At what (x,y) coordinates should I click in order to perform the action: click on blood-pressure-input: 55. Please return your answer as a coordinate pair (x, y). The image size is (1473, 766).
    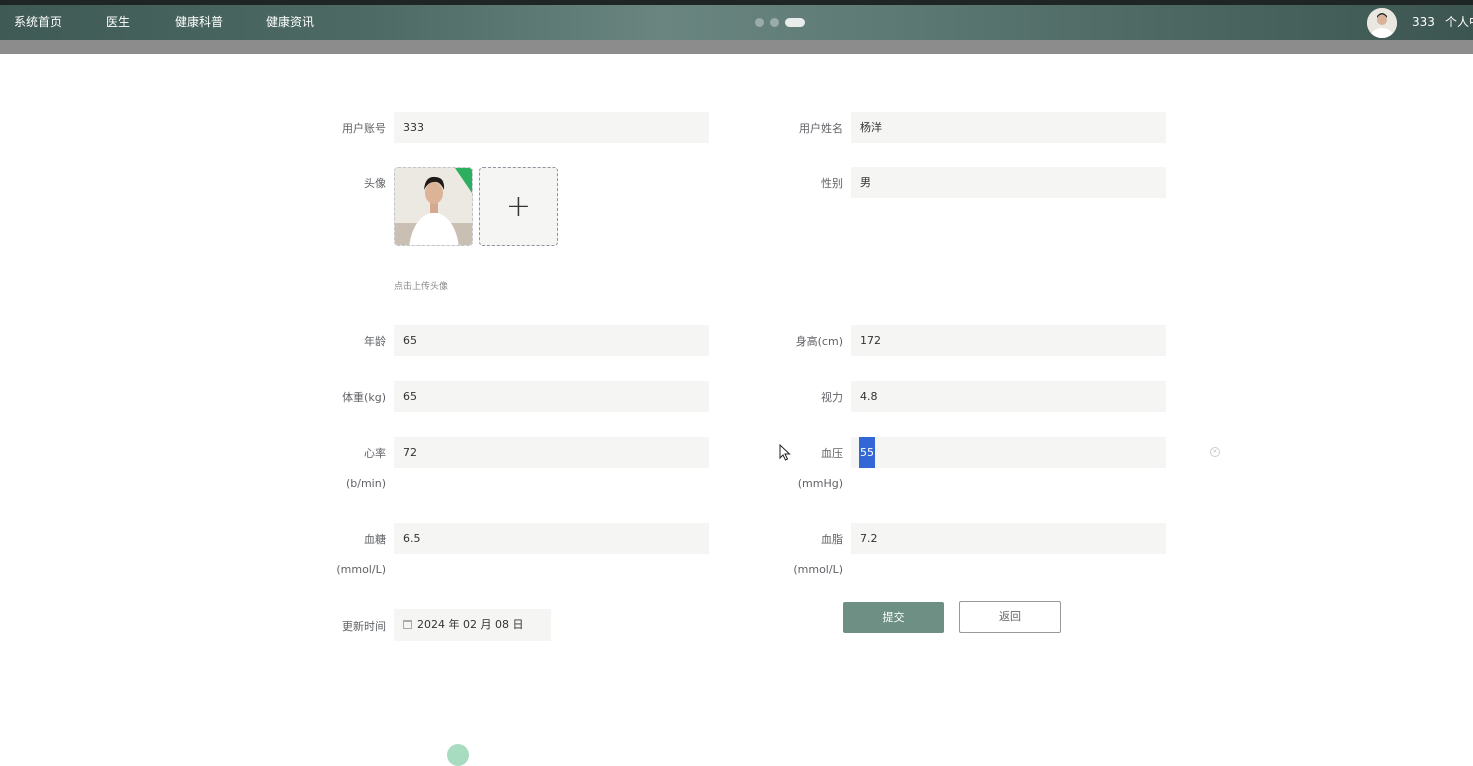
    Looking at the image, I should click on (1008, 452).